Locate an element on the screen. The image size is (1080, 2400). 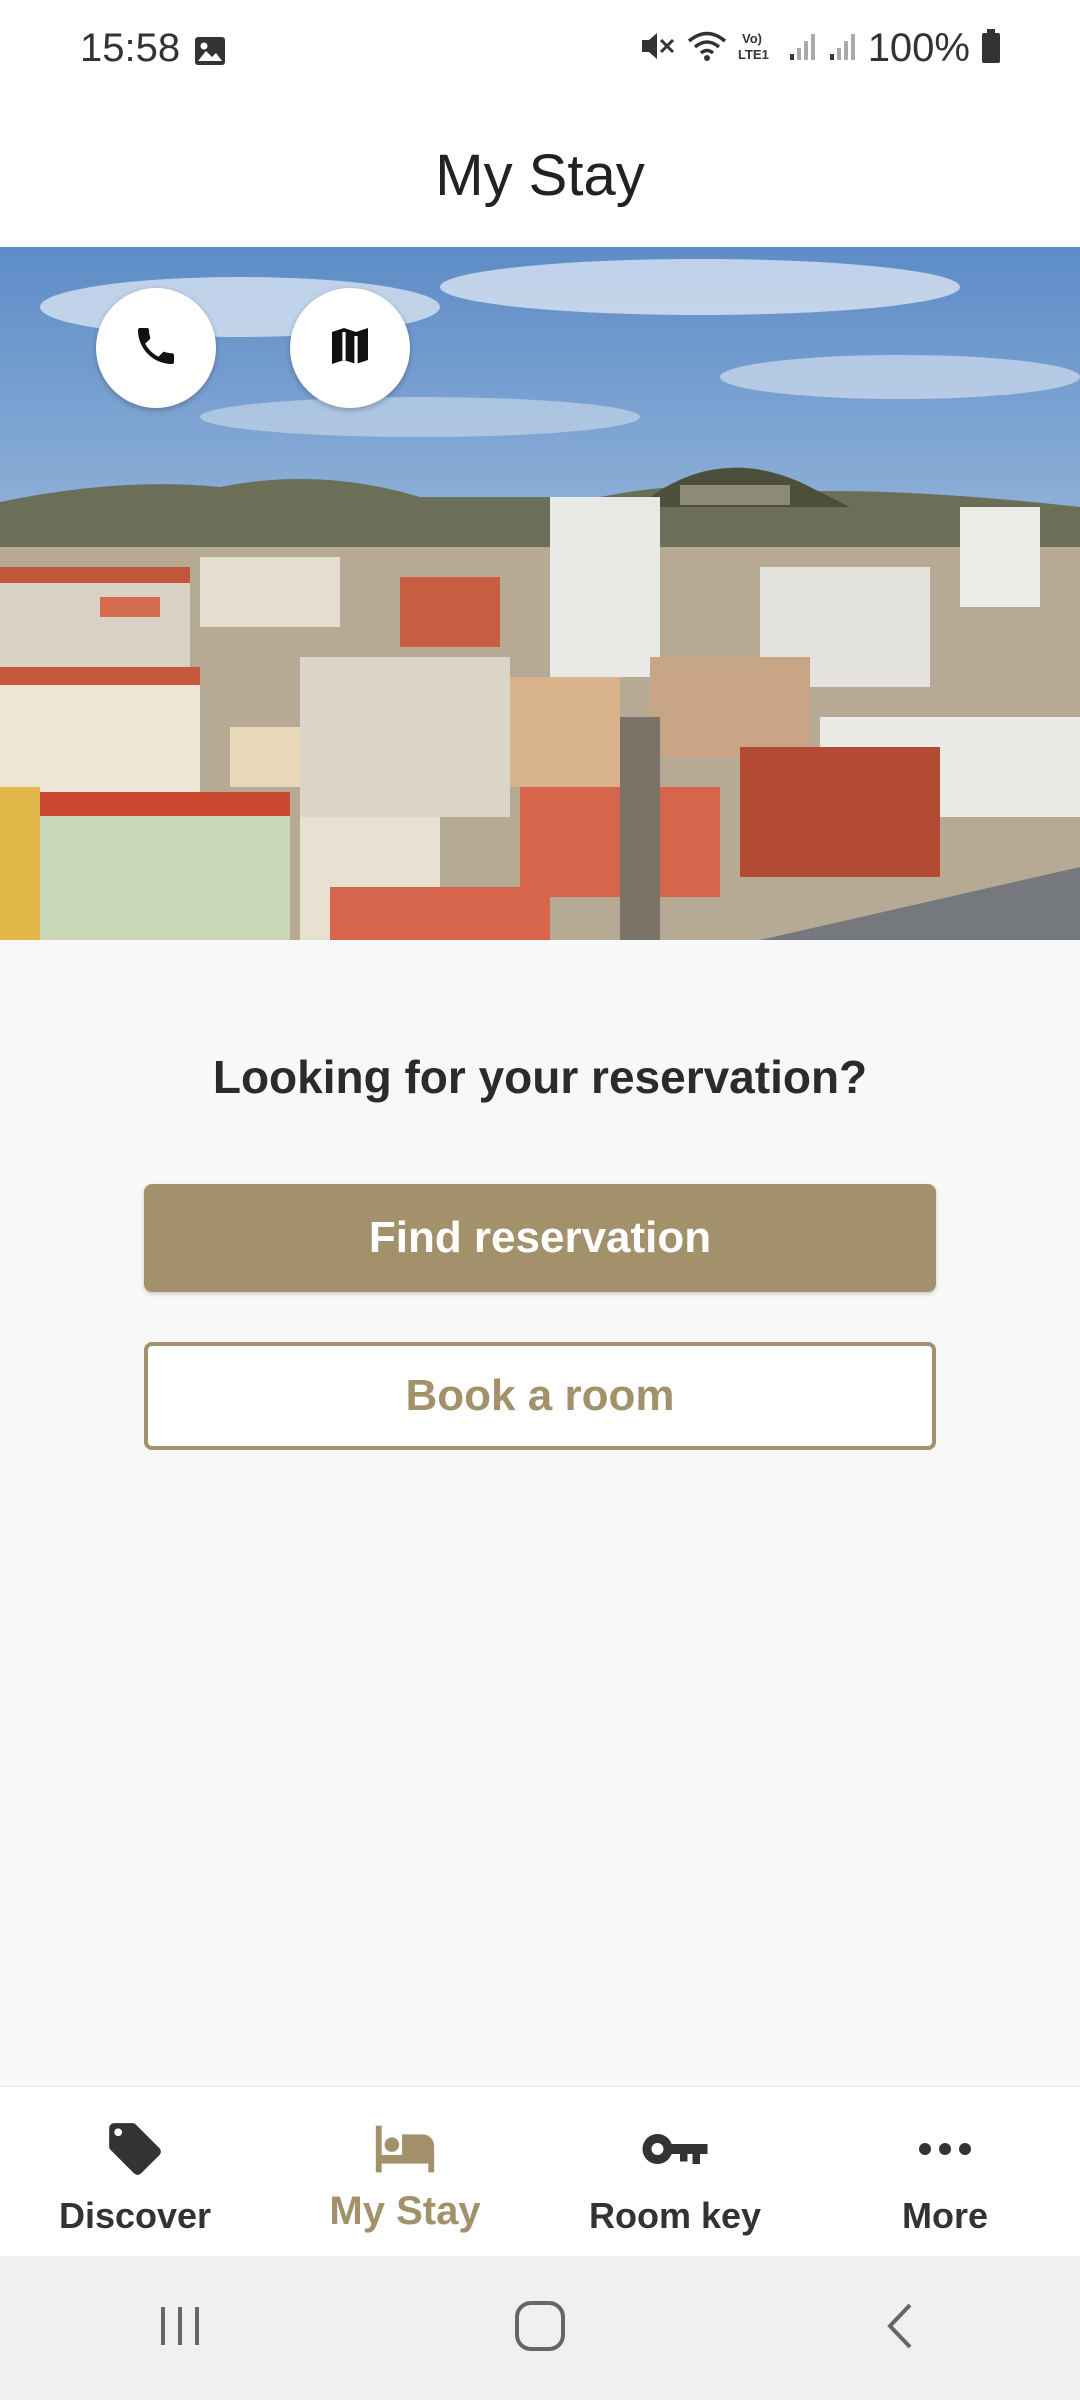
bottom-nav: Discover My Stay Room key More is located at coordinates (540, 2171).